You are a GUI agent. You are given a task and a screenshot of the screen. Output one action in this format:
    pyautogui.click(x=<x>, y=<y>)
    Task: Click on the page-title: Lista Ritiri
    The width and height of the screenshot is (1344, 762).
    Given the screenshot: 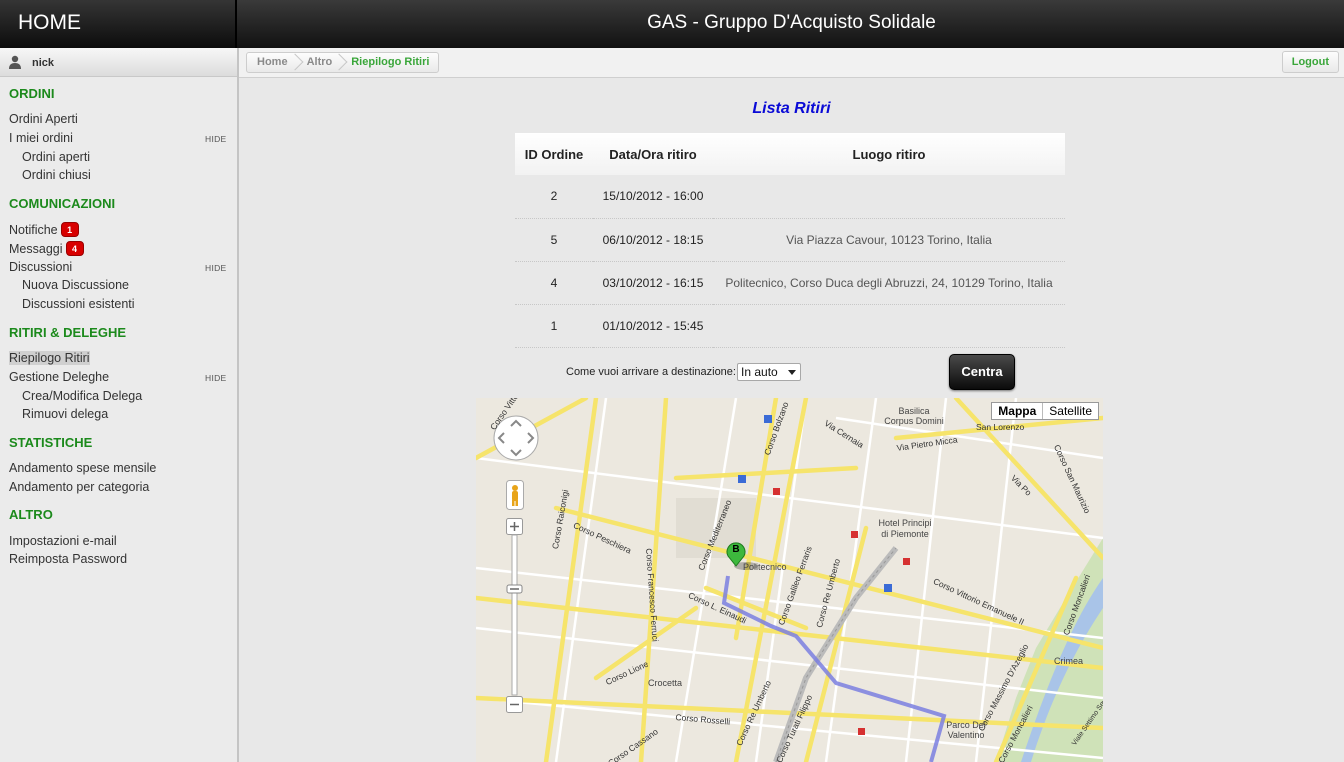 What is the action you would take?
    pyautogui.click(x=791, y=108)
    